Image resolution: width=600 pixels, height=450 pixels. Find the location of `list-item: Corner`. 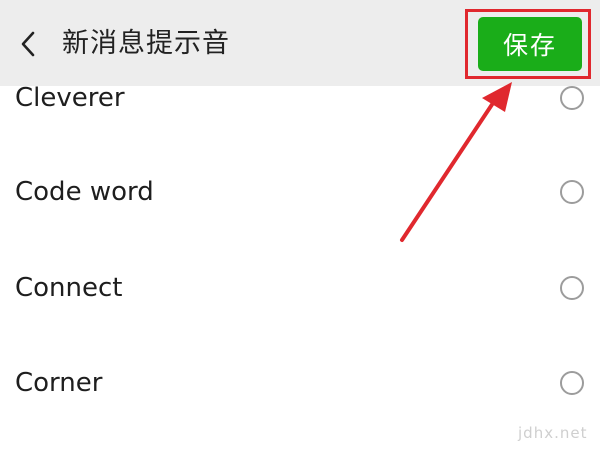

list-item: Corner is located at coordinates (300, 383).